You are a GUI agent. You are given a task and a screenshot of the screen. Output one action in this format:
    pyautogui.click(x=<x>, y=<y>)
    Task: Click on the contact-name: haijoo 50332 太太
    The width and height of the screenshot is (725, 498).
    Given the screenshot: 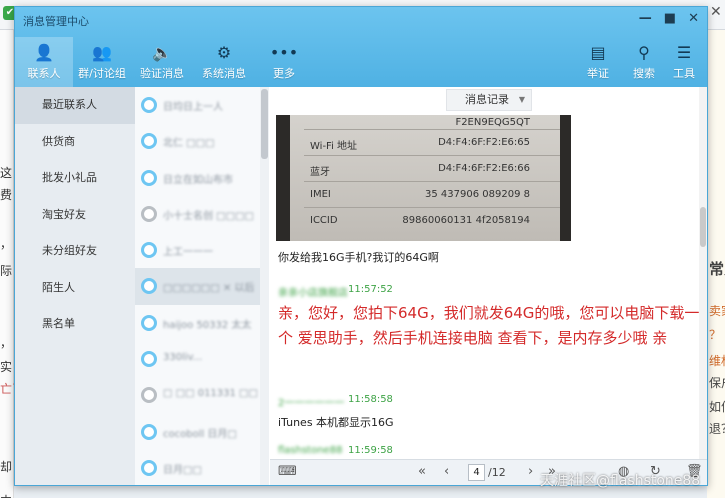 What is the action you would take?
    pyautogui.click(x=207, y=325)
    